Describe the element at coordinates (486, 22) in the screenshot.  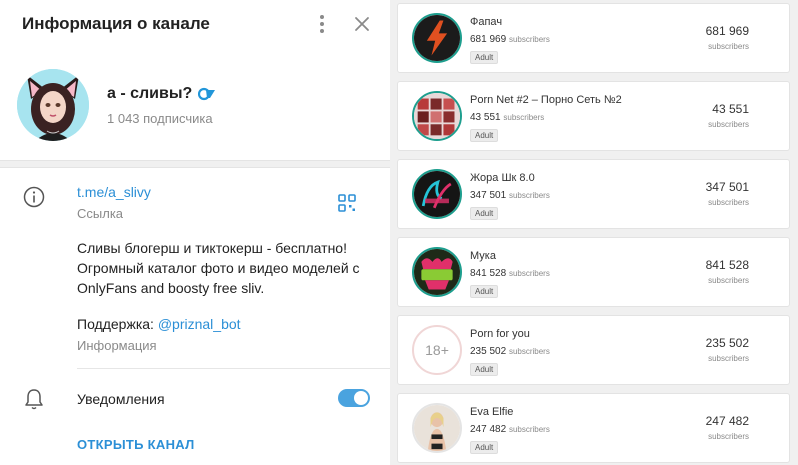
I see `card-title: Фапач` at that location.